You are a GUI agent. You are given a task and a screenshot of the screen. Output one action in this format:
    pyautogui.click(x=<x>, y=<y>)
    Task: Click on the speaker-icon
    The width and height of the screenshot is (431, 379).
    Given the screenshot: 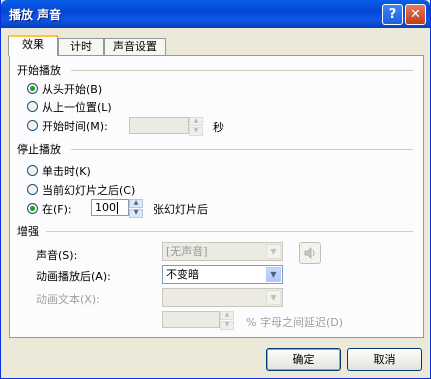 What is the action you would take?
    pyautogui.click(x=309, y=253)
    